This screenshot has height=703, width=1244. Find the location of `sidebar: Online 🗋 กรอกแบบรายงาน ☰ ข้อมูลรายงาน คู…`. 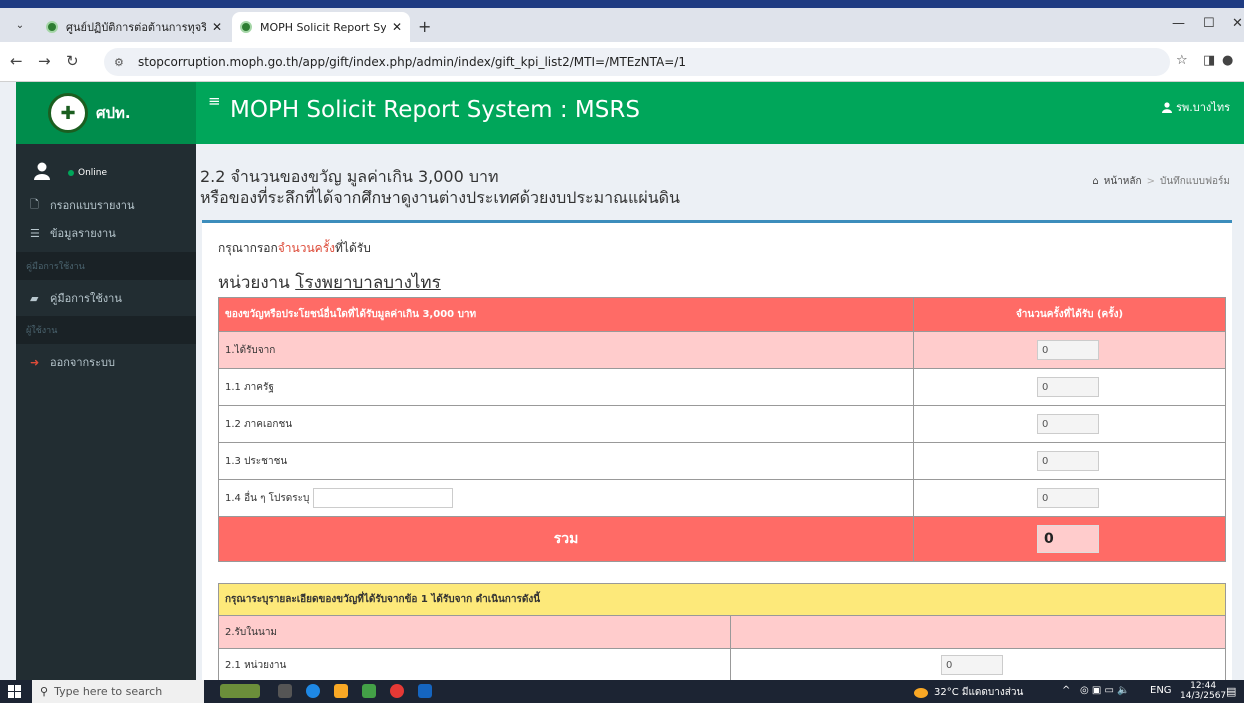

sidebar: Online 🗋 กรอกแบบรายงาน ☰ ข้อมูลรายงาน คู… is located at coordinates (106, 412).